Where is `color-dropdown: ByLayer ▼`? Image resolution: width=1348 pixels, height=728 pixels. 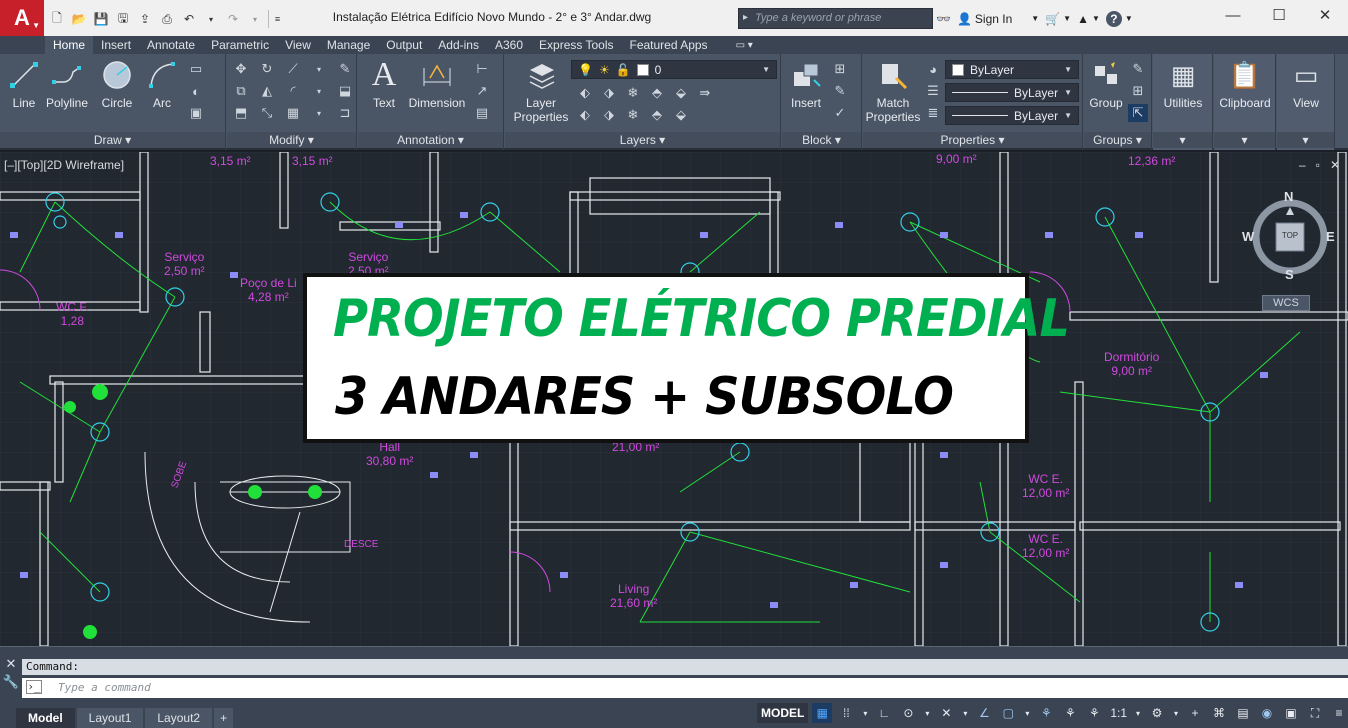
color-dropdown: ByLayer ▼ is located at coordinates (1012, 69).